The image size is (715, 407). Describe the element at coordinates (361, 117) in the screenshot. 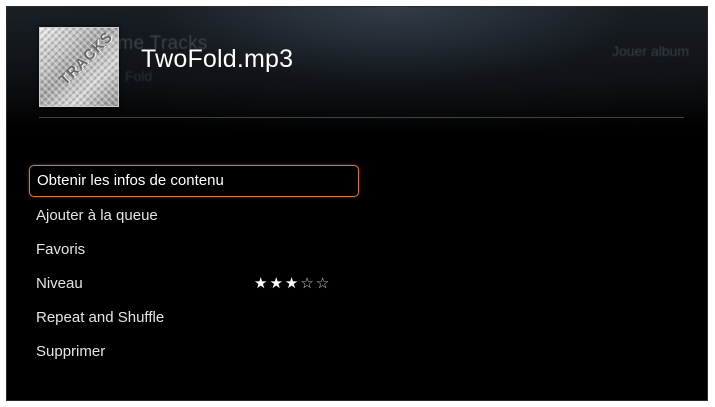

I see `header-divider` at that location.